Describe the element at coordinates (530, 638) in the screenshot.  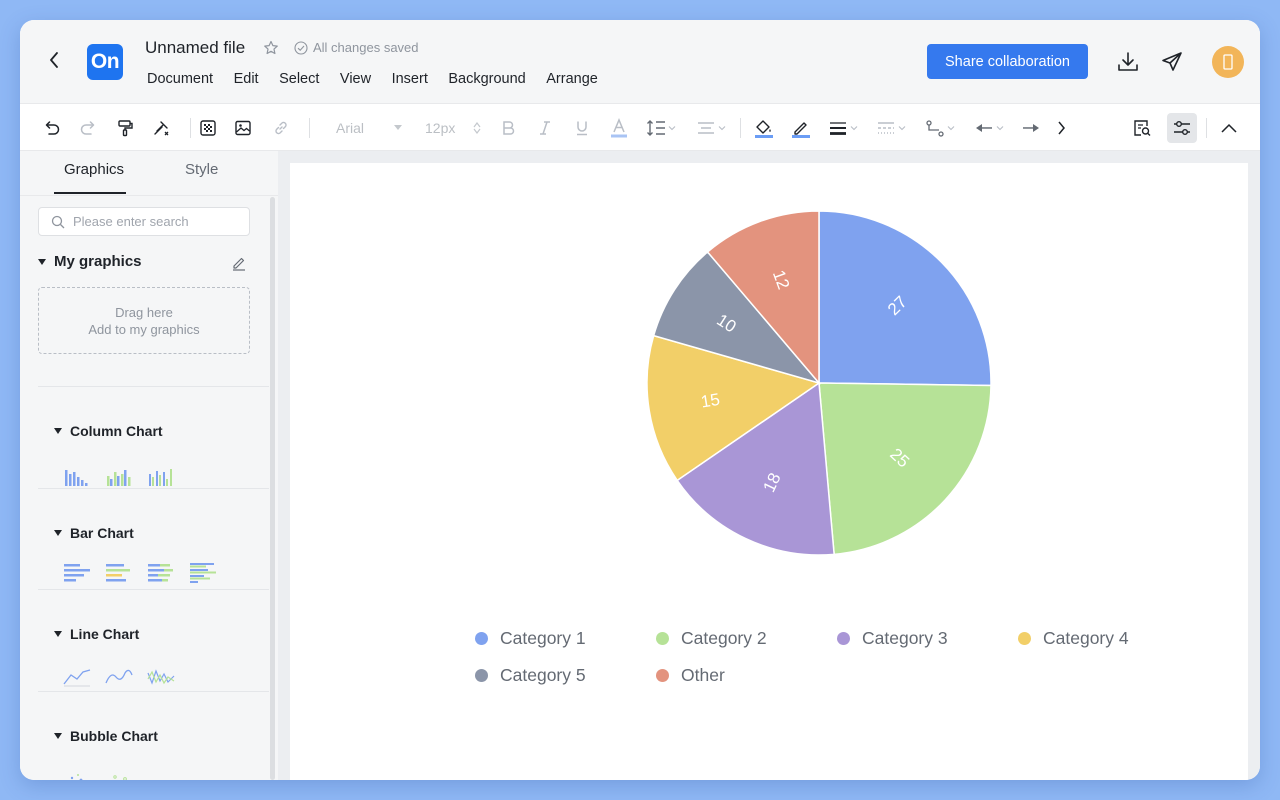
I see `legend-item: Category 1` at that location.